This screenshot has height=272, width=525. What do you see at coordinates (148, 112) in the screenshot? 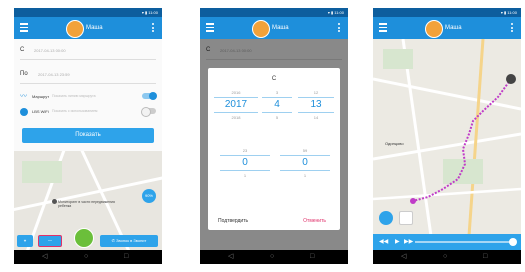
I see `lbs-toggle` at bounding box center [148, 112].